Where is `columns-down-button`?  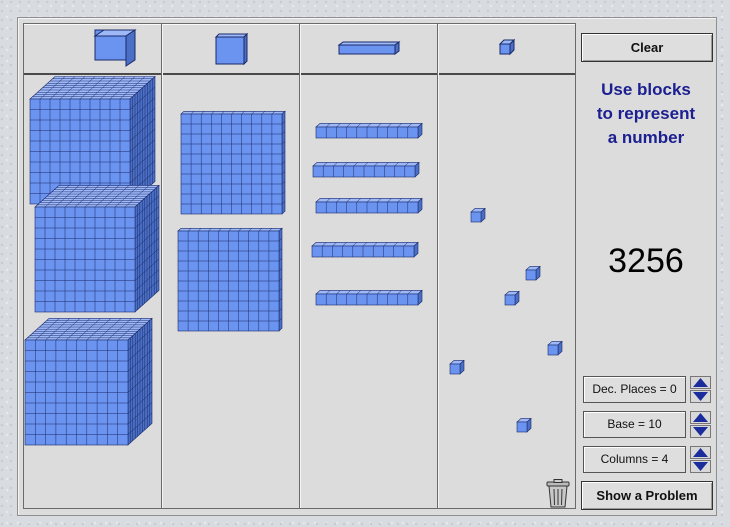
columns-down-button is located at coordinates (700, 466).